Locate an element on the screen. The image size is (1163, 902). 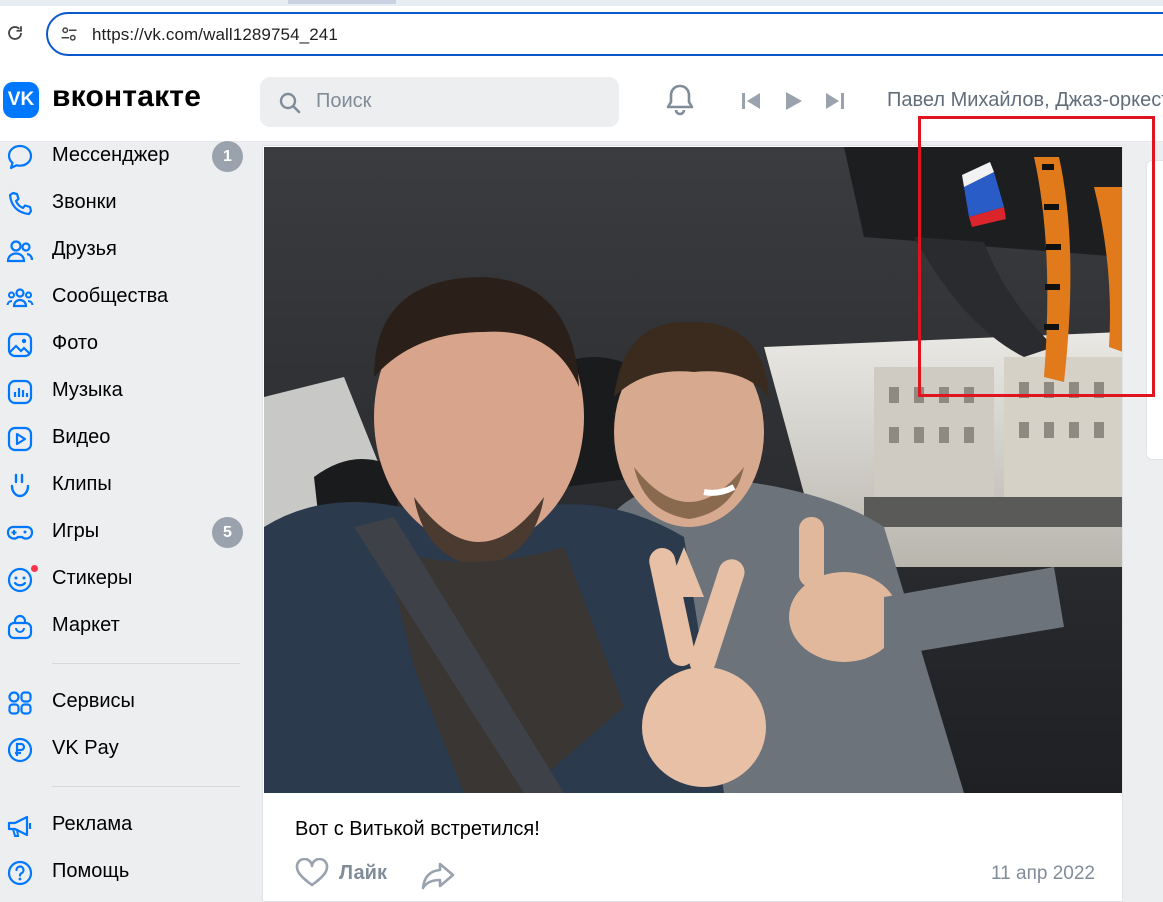
sidebar-item-label: VK Pay is located at coordinates (85, 748).